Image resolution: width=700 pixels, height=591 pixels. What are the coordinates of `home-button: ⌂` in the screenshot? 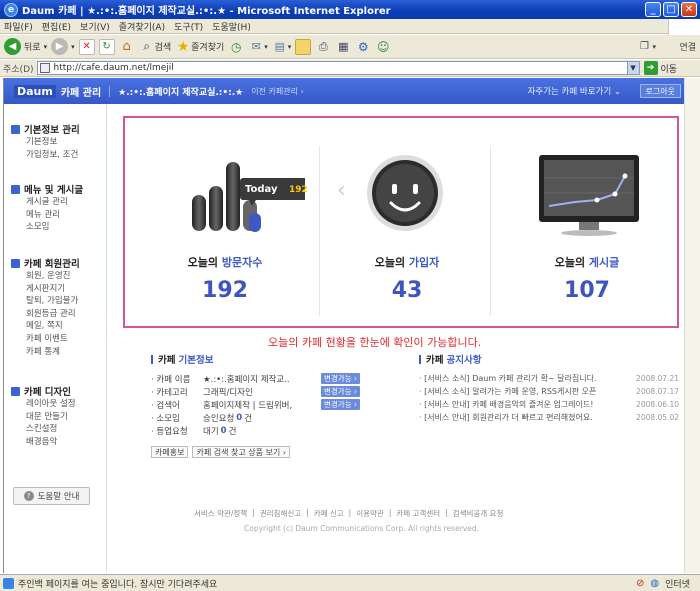 It's located at (127, 47).